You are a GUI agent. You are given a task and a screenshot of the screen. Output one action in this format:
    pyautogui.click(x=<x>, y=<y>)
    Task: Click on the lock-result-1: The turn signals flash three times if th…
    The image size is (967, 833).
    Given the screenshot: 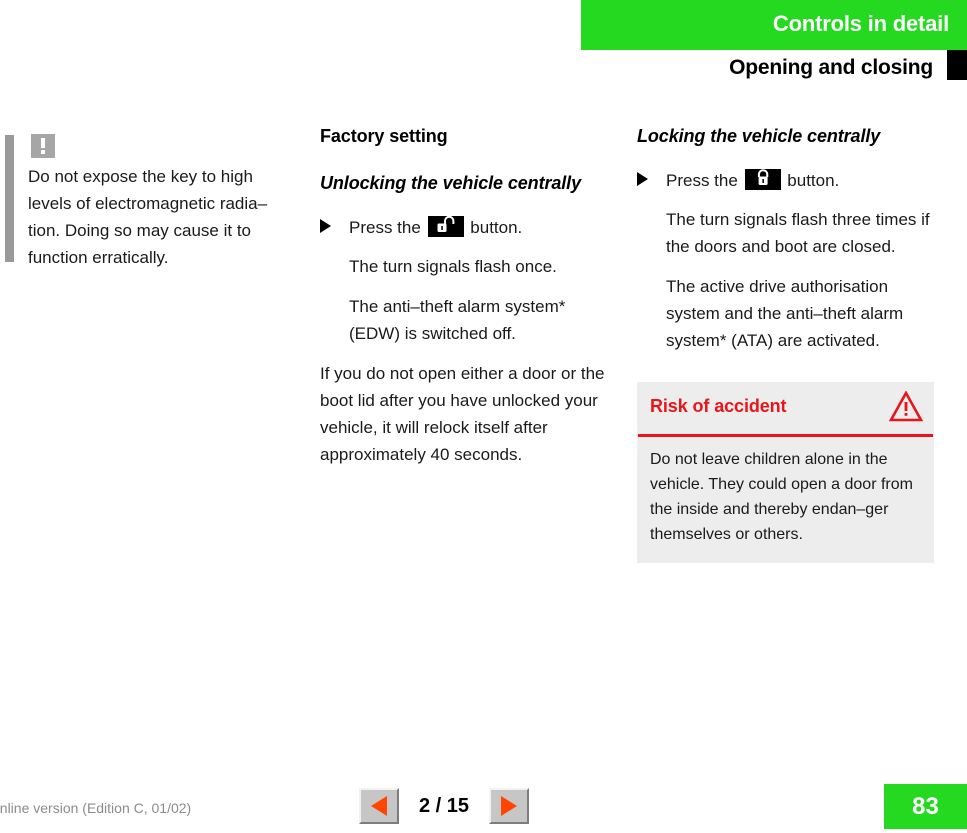 What is the action you would take?
    pyautogui.click(x=798, y=233)
    